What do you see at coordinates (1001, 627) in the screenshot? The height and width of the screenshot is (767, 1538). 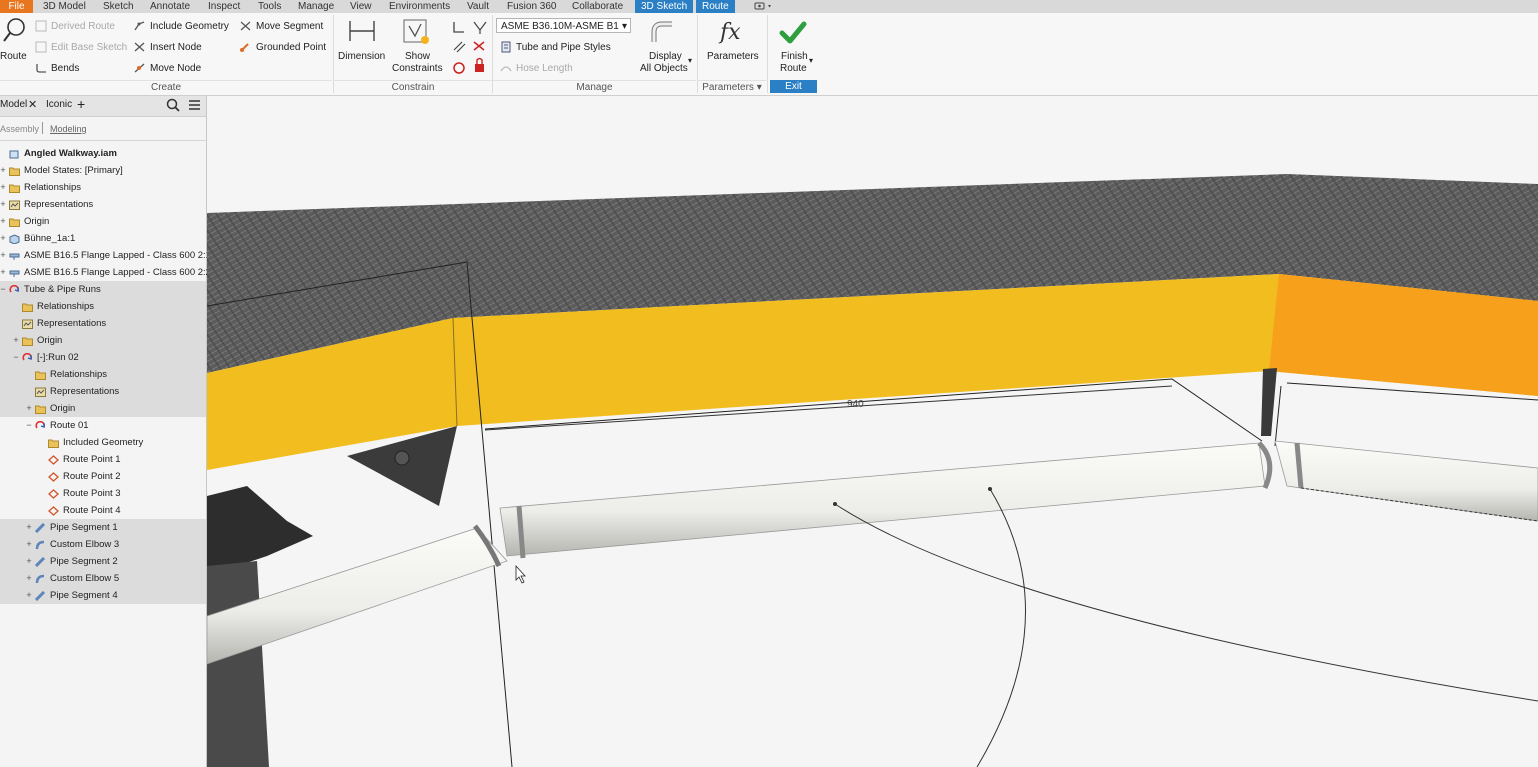 I see `sketch-arc` at bounding box center [1001, 627].